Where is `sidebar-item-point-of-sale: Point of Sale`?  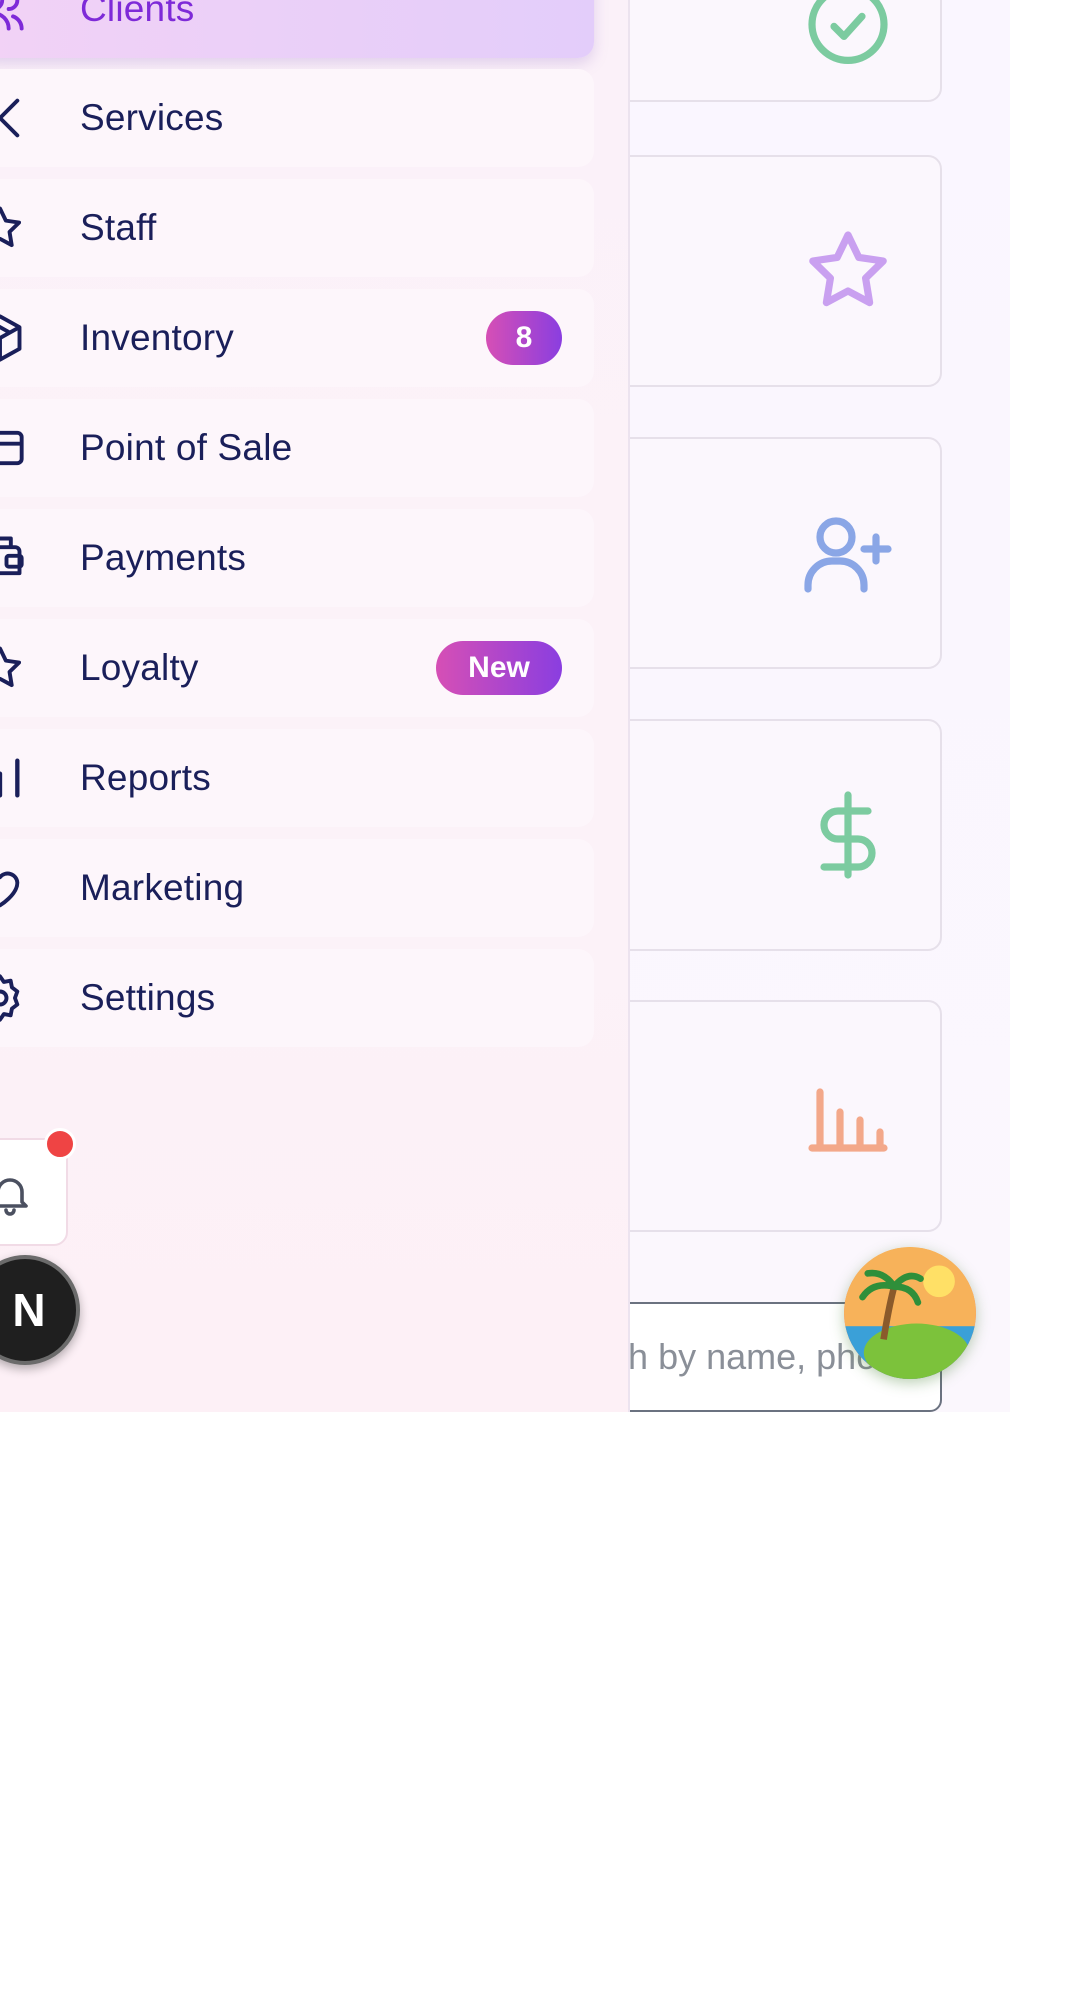
sidebar-item-point-of-sale: Point of Sale is located at coordinates (297, 448).